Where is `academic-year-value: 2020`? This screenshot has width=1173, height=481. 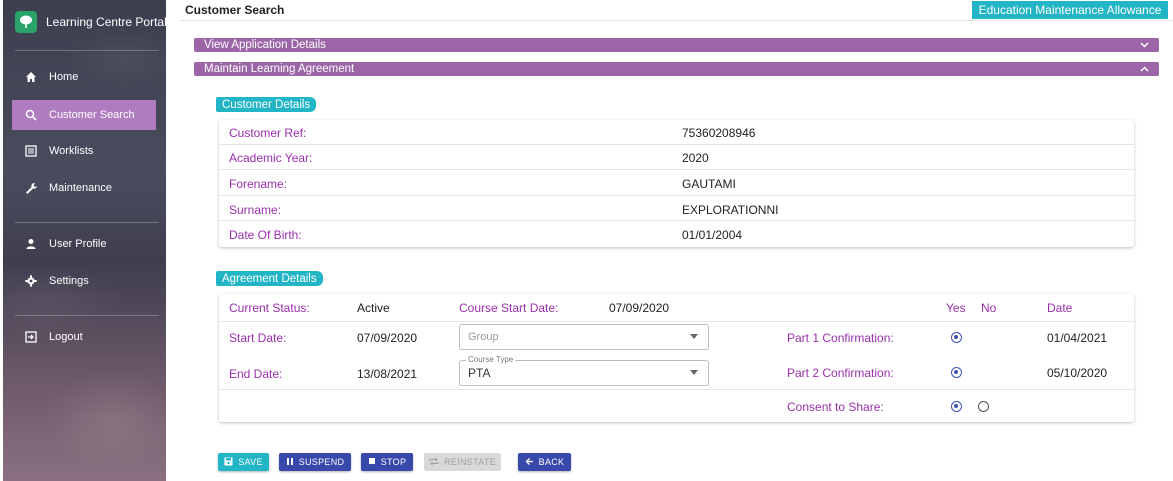
academic-year-value: 2020 is located at coordinates (695, 158).